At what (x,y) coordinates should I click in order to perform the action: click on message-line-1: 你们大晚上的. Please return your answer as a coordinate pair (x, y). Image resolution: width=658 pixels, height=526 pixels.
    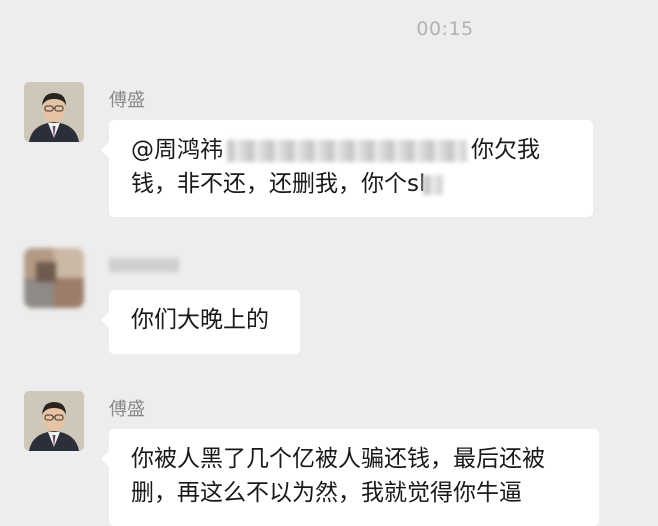
    Looking at the image, I should click on (200, 320).